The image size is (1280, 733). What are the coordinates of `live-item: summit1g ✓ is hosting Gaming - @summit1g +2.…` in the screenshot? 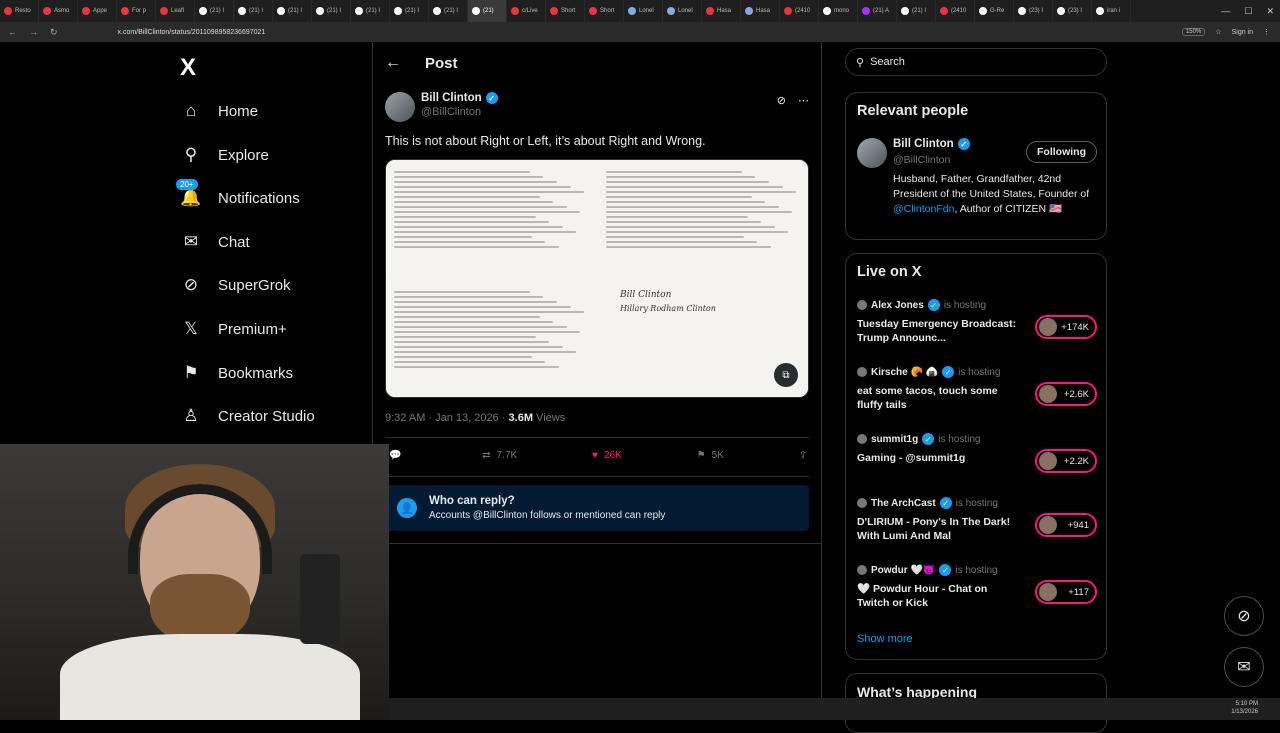 It's located at (977, 453).